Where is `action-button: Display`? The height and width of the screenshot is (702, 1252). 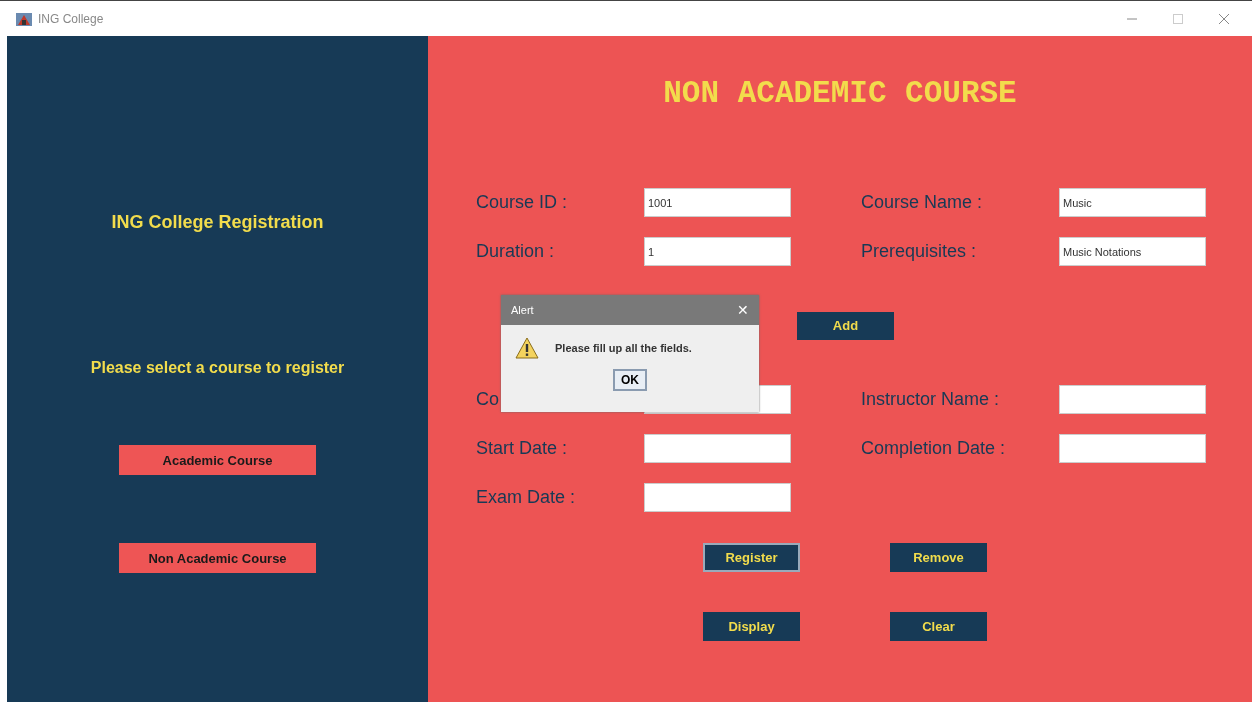
action-button: Display is located at coordinates (751, 626).